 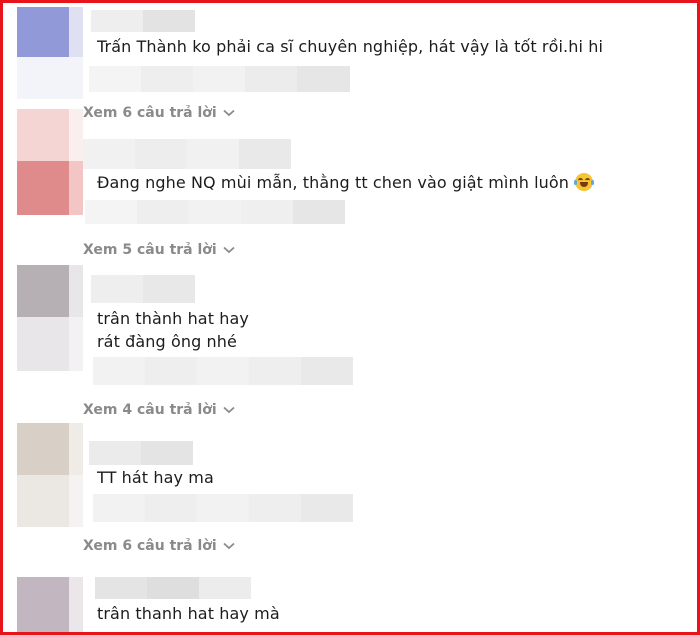 What do you see at coordinates (584, 182) in the screenshot?
I see `laughing-tears-emoji` at bounding box center [584, 182].